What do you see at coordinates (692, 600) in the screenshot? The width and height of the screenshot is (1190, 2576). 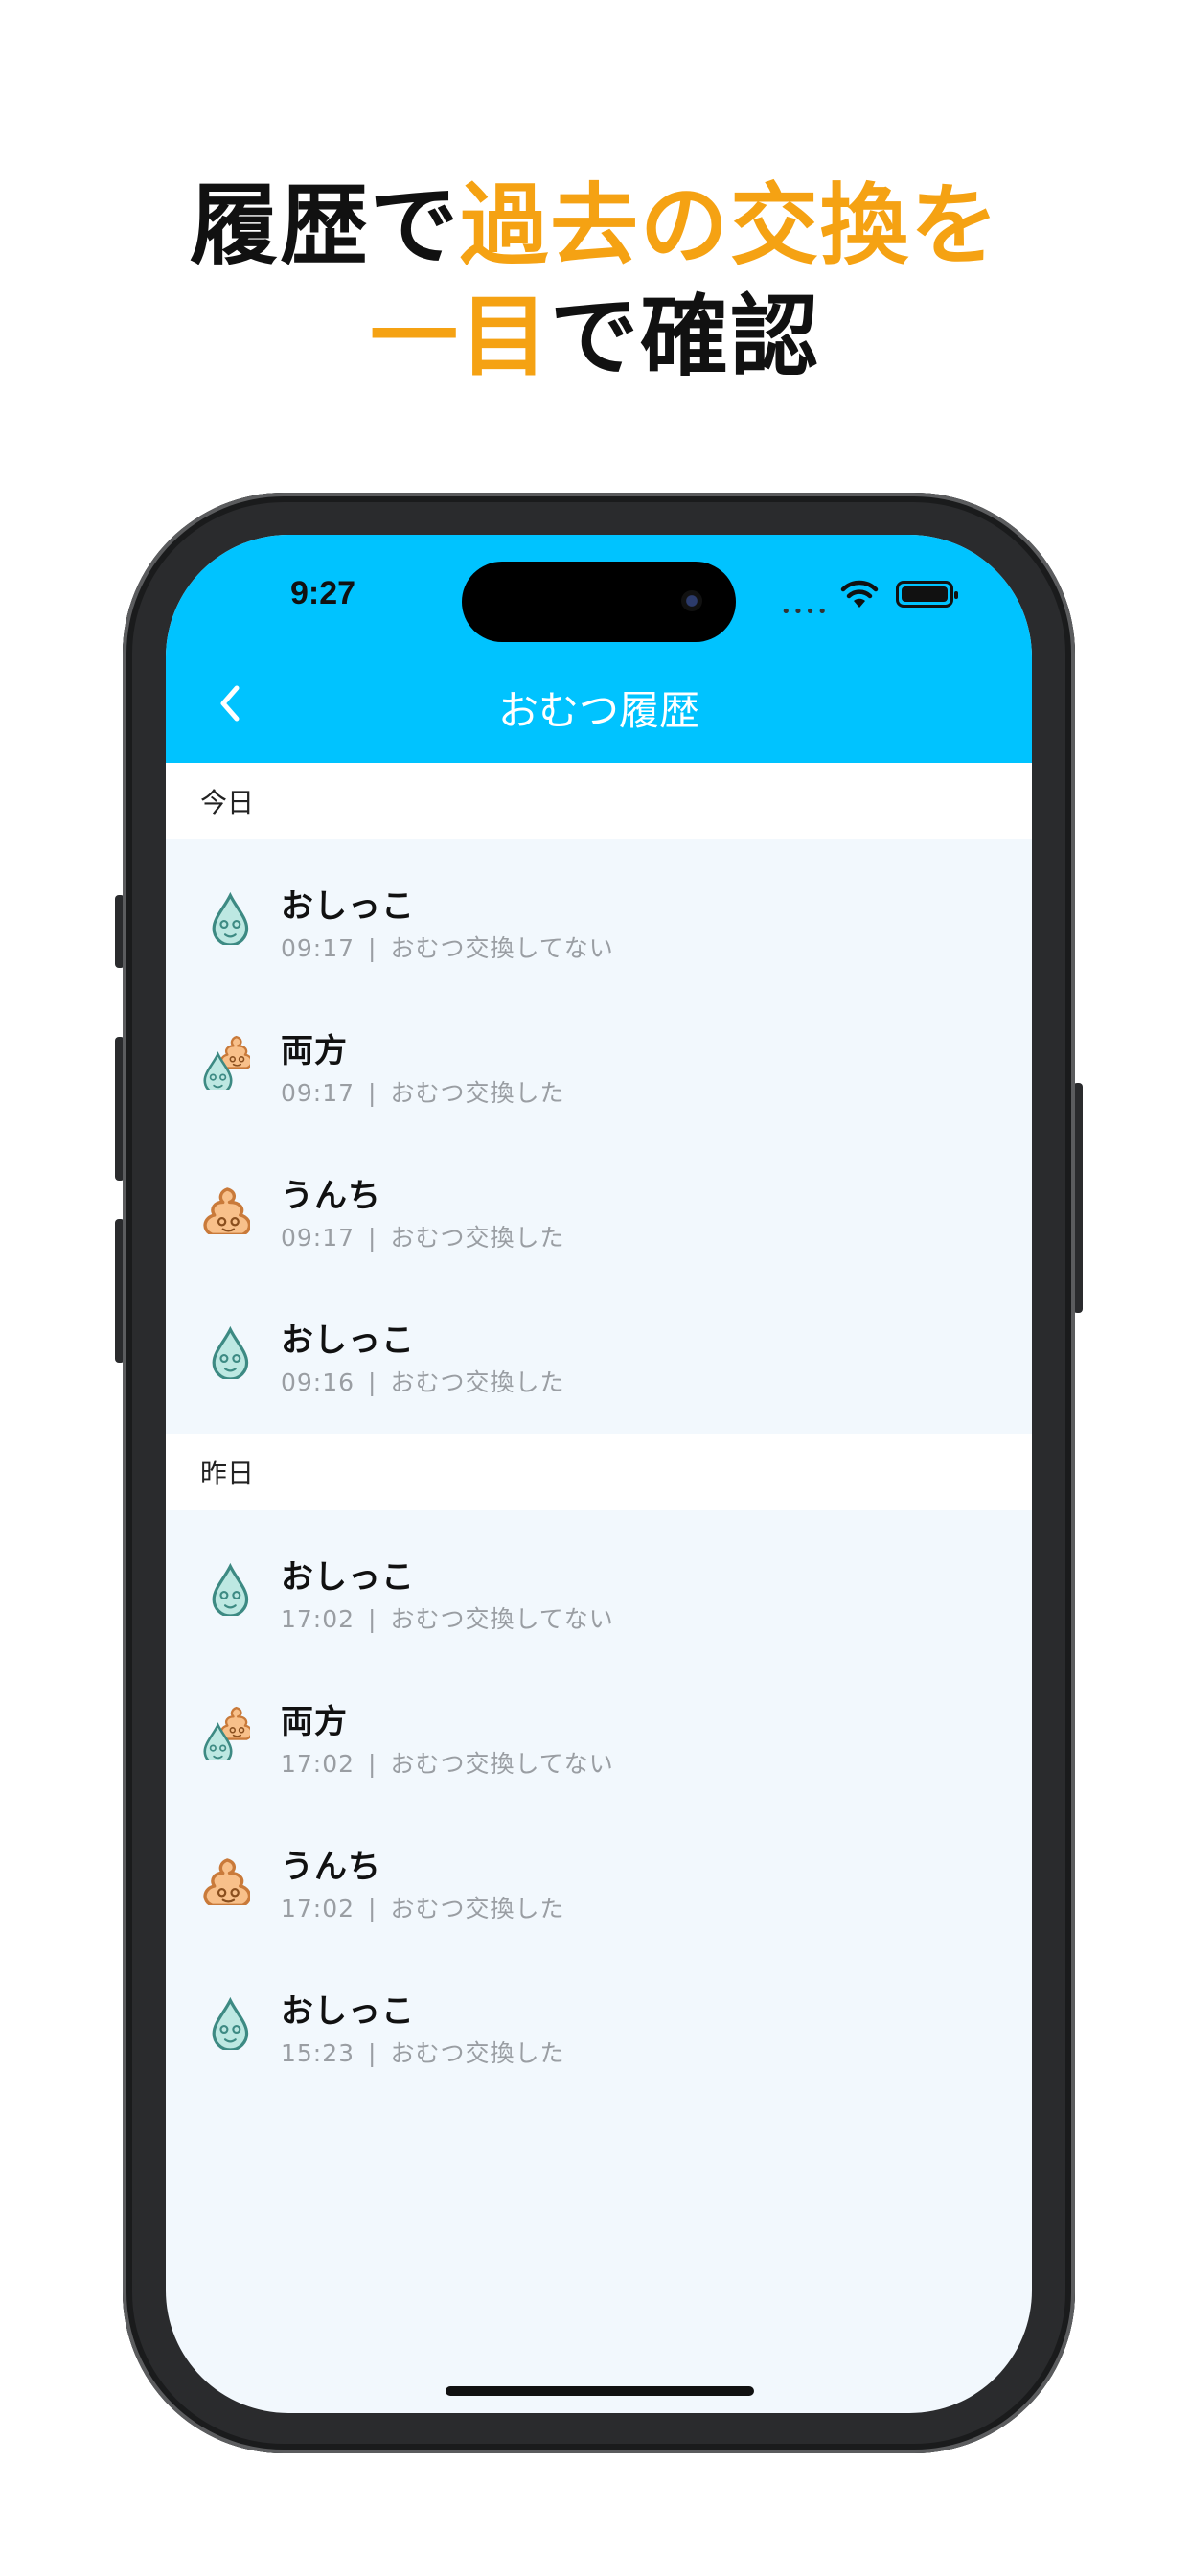 I see `camera-icon` at bounding box center [692, 600].